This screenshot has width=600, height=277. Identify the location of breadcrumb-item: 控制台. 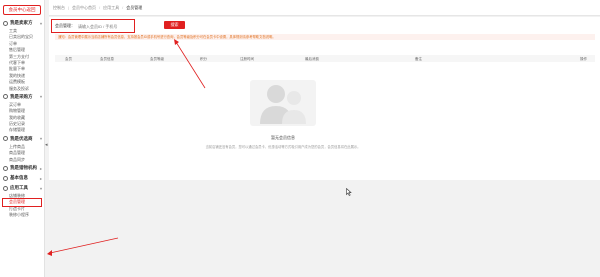
(59, 8).